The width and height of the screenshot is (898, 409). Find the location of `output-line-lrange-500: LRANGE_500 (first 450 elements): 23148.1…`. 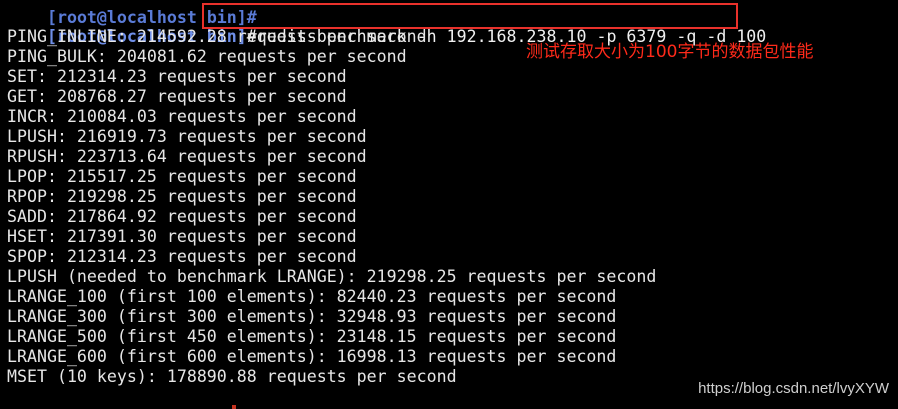

output-line-lrange-500: LRANGE_500 (first 450 elements): 23148.1… is located at coordinates (312, 336).